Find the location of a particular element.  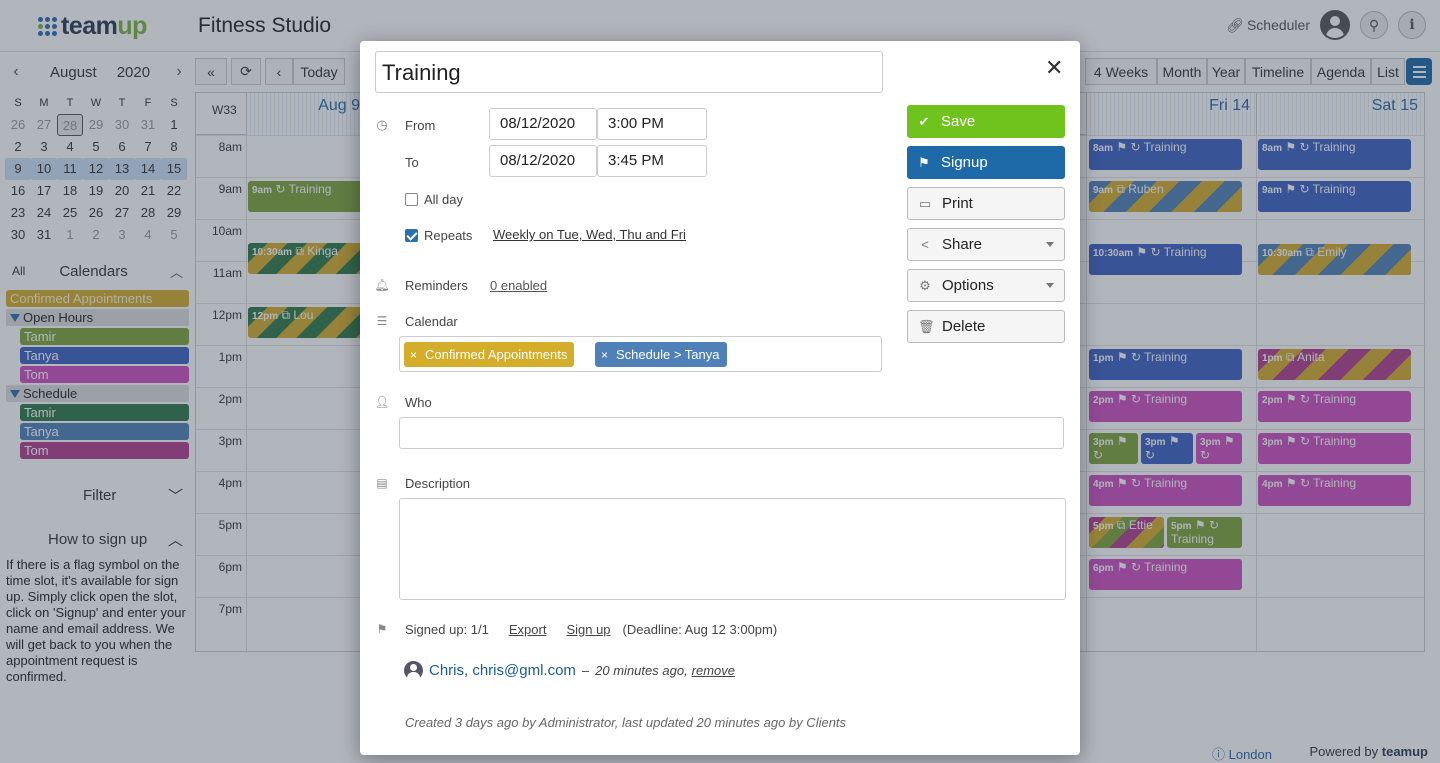

list-icon: ☰ is located at coordinates (382, 321).